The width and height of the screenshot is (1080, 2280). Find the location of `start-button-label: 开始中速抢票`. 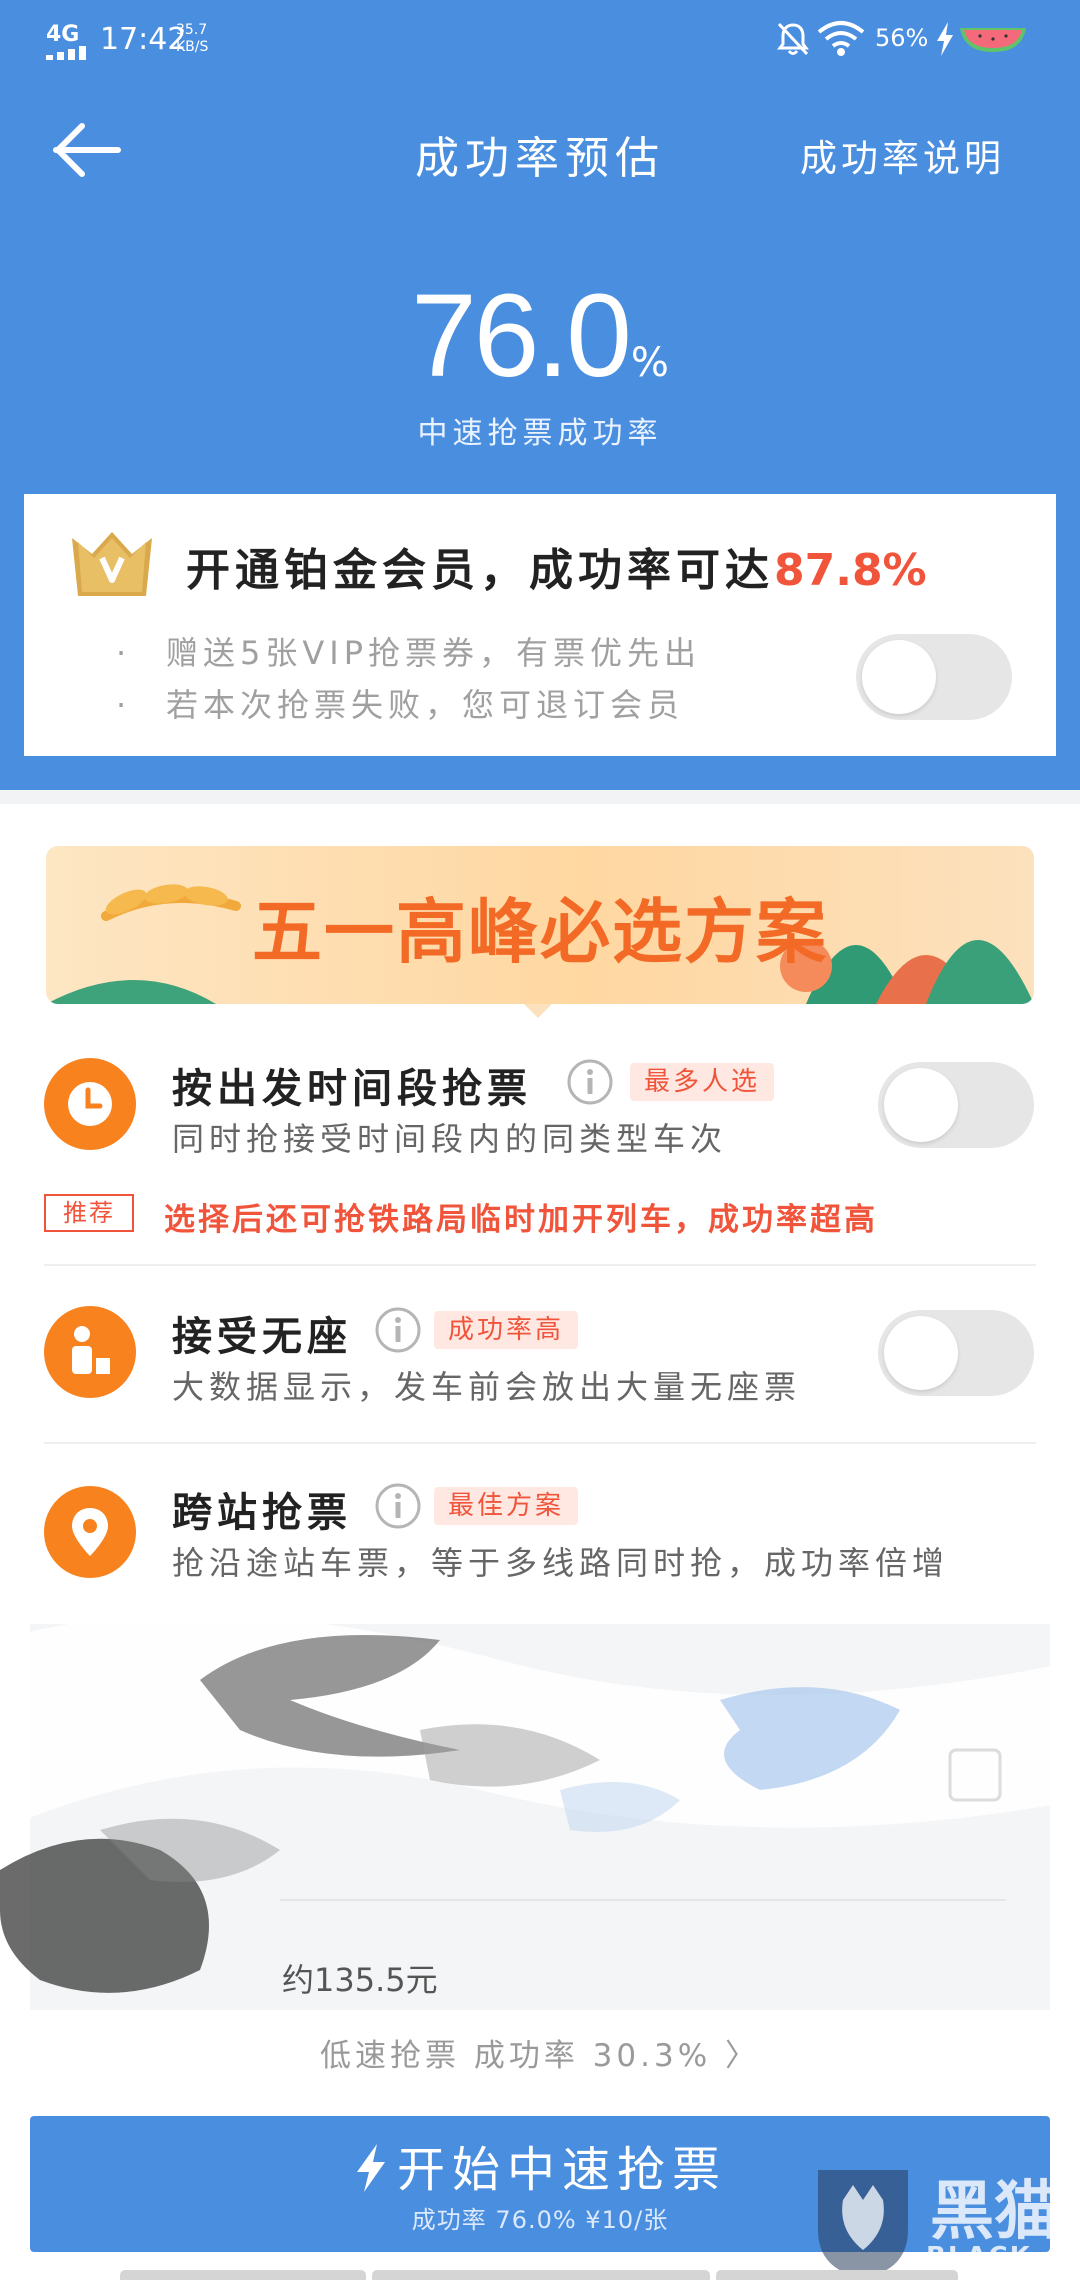

start-button-label: 开始中速抢票 is located at coordinates (561, 2170).